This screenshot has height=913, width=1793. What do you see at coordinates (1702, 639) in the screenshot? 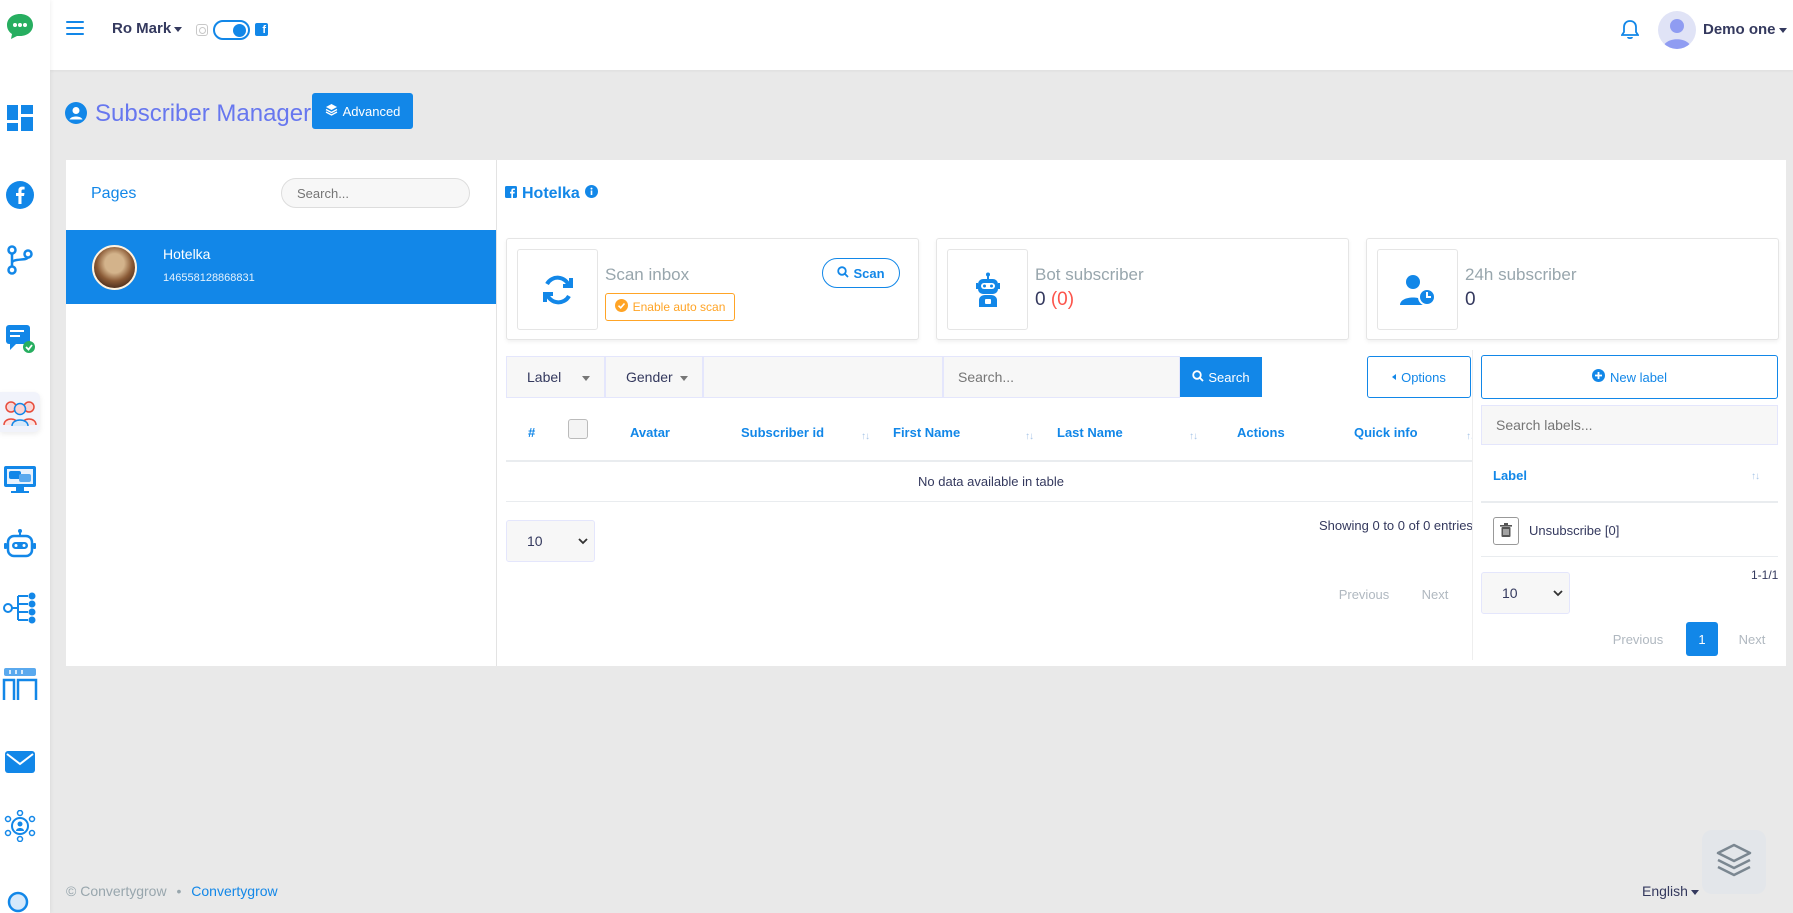
I see `labels-page-1-button: 1` at bounding box center [1702, 639].